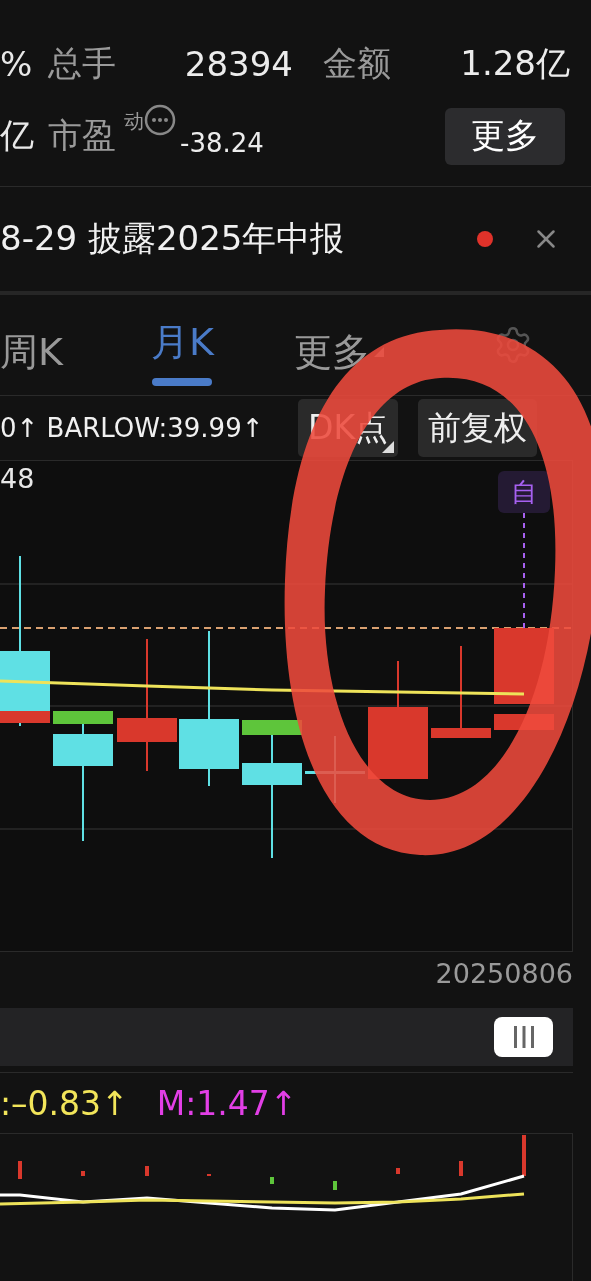 This screenshot has width=591, height=1281. Describe the element at coordinates (524, 492) in the screenshot. I see `signal-badge: 自` at that location.